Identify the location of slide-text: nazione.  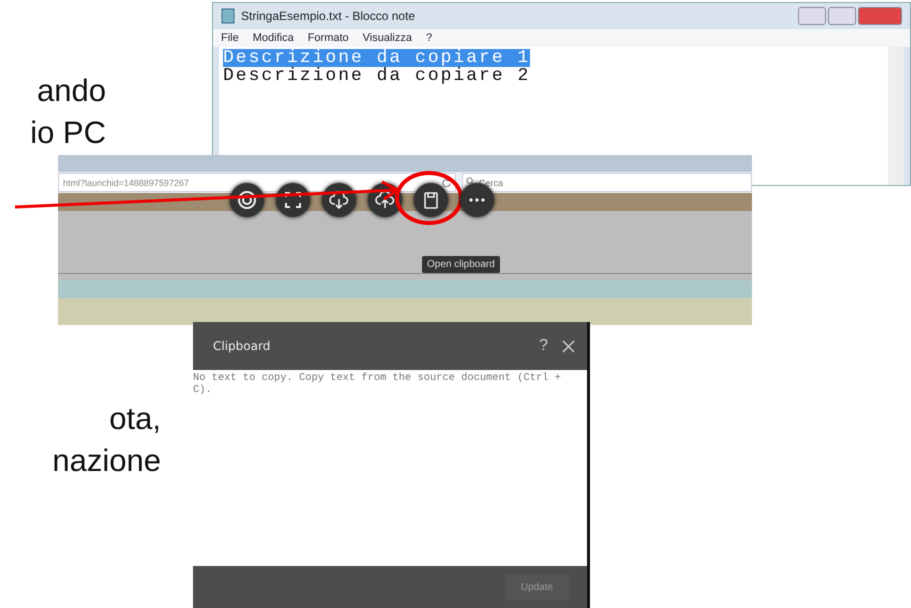
(106, 461).